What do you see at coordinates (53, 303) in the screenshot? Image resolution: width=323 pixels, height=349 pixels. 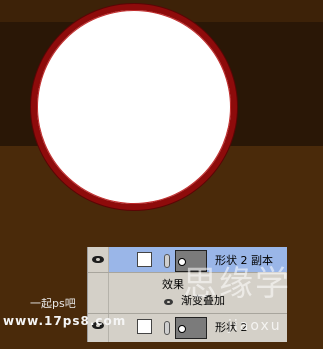 I see `watermark-text: 一起ps吧` at bounding box center [53, 303].